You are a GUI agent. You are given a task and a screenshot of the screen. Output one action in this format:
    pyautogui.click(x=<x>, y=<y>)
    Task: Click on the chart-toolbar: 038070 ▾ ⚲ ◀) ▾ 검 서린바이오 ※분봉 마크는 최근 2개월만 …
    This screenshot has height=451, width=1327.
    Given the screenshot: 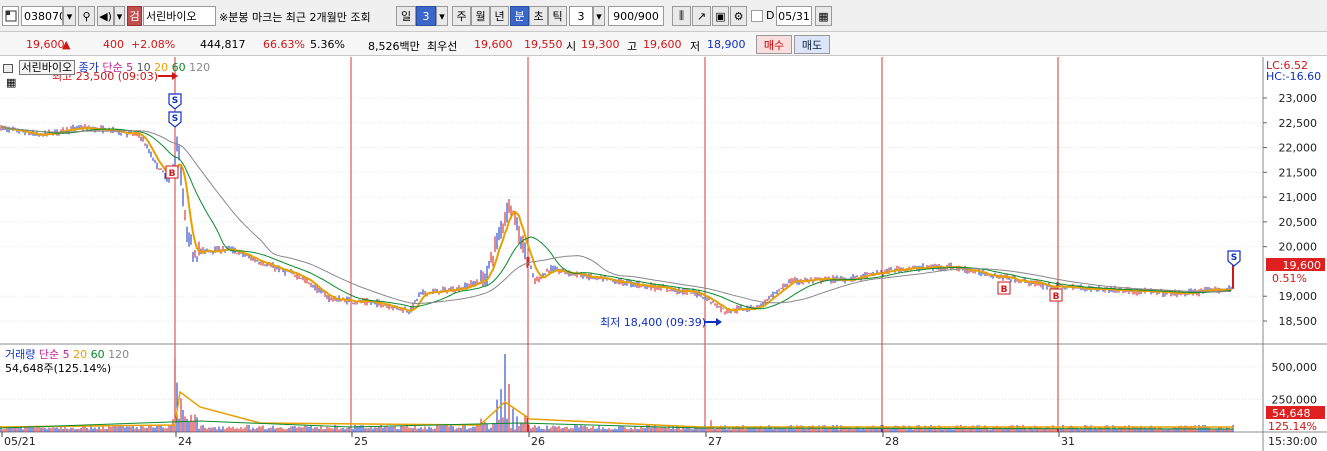 What is the action you would take?
    pyautogui.click(x=663, y=16)
    